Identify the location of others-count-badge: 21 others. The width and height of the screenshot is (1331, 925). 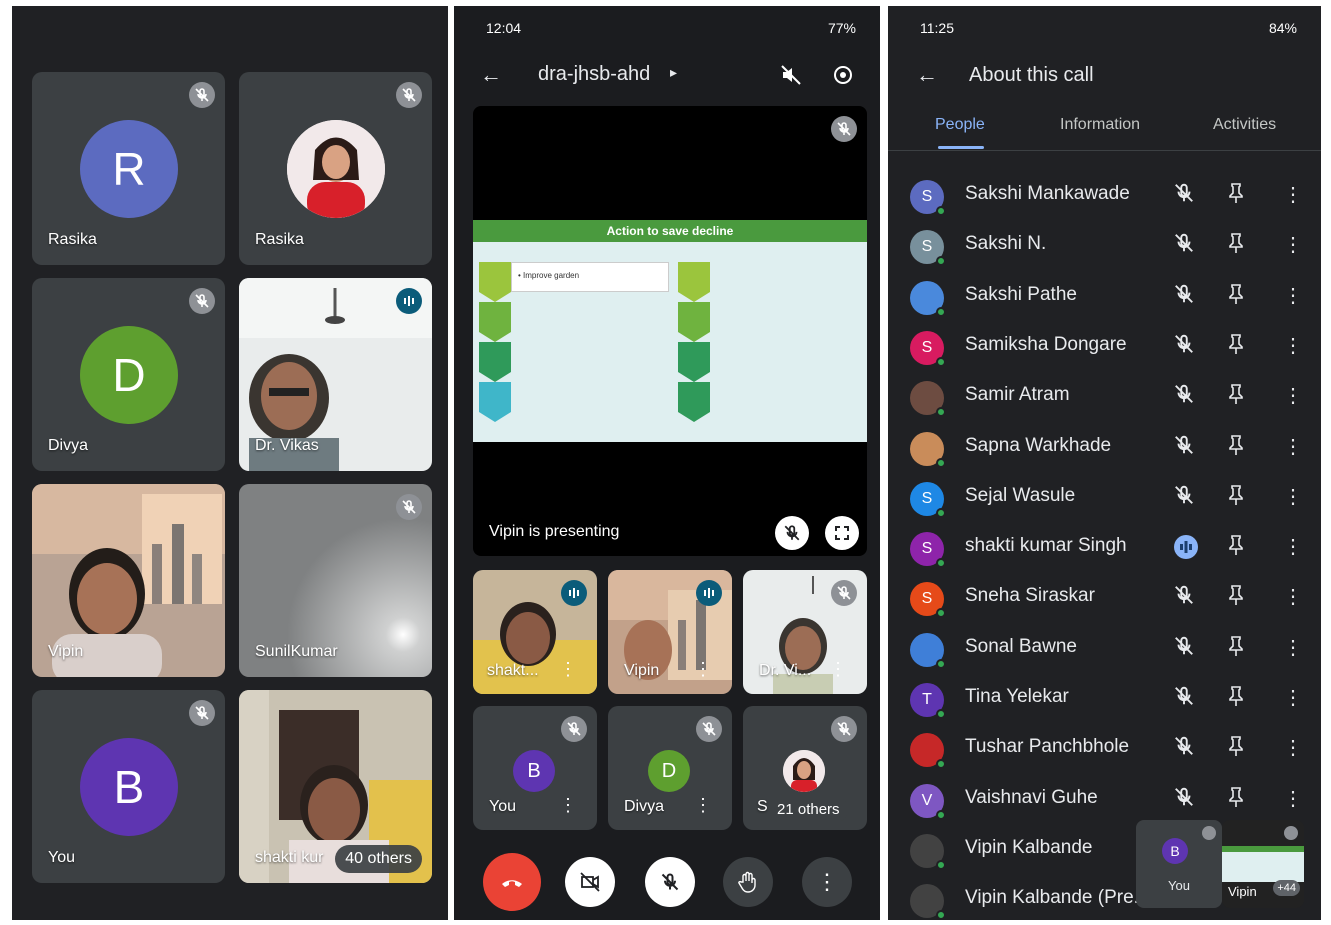
(808, 809).